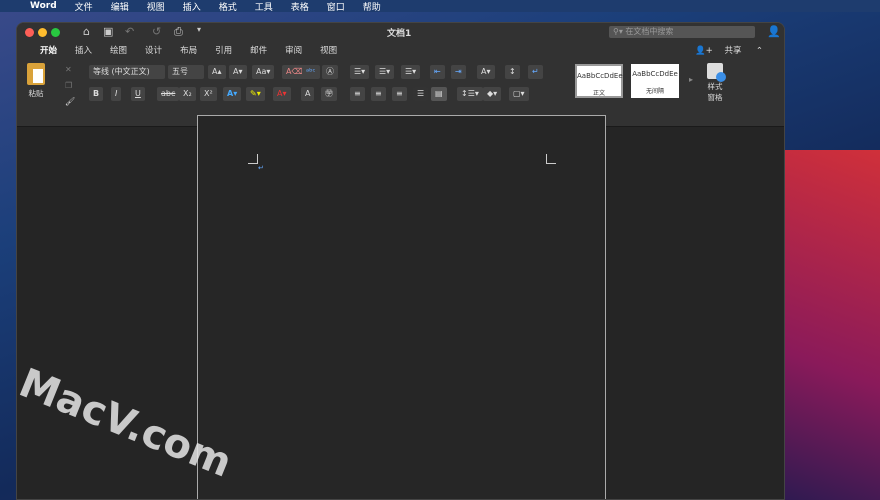  What do you see at coordinates (232, 94) in the screenshot?
I see `text-effects-button: A▾` at bounding box center [232, 94].